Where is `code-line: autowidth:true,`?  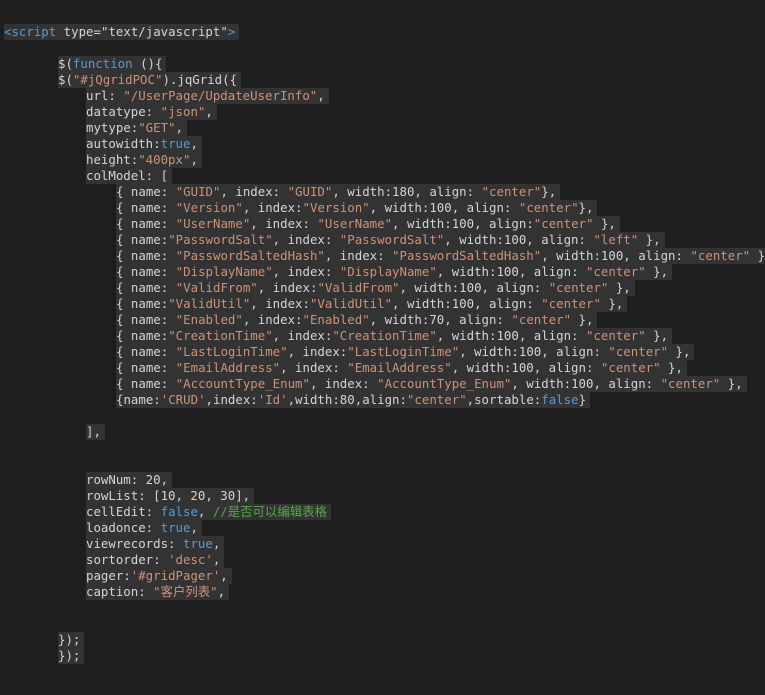 code-line: autowidth:true, is located at coordinates (101, 144).